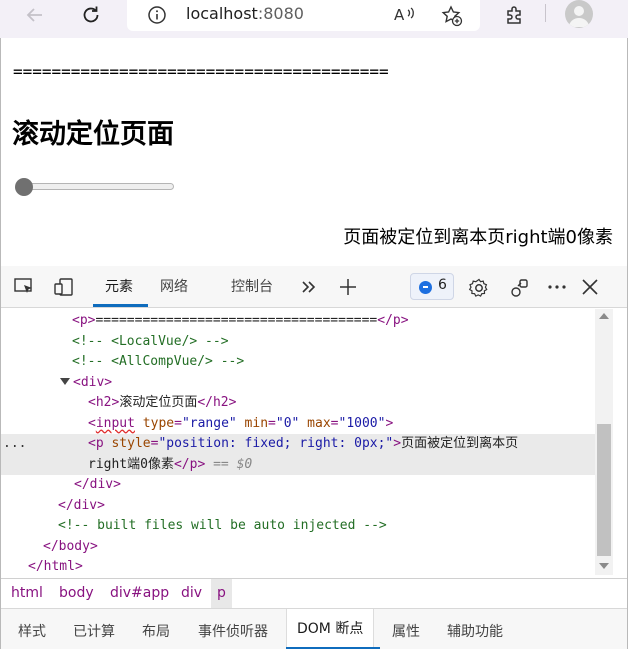  I want to click on attr-value: "range", so click(209, 423).